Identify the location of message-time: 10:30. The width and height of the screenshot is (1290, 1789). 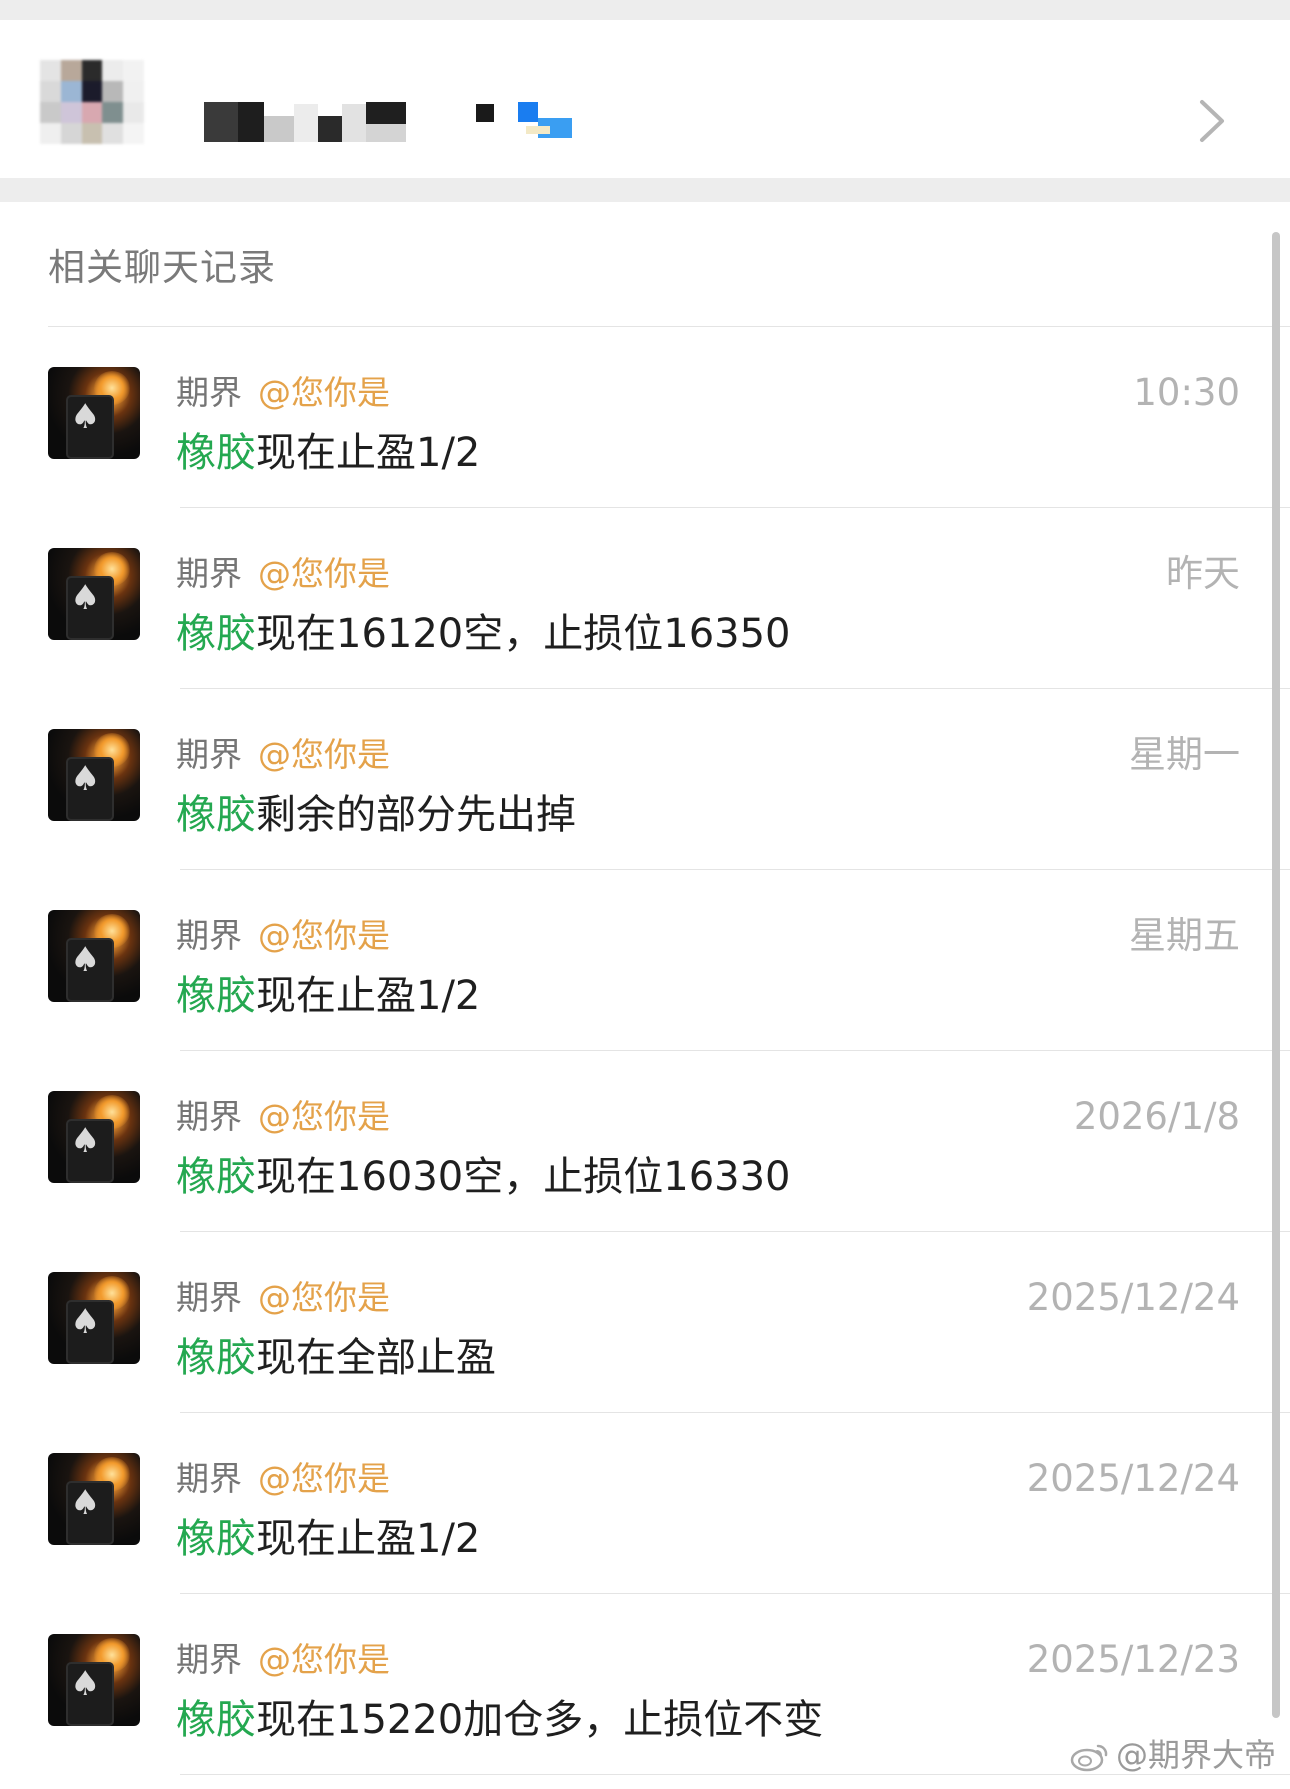
(1186, 392).